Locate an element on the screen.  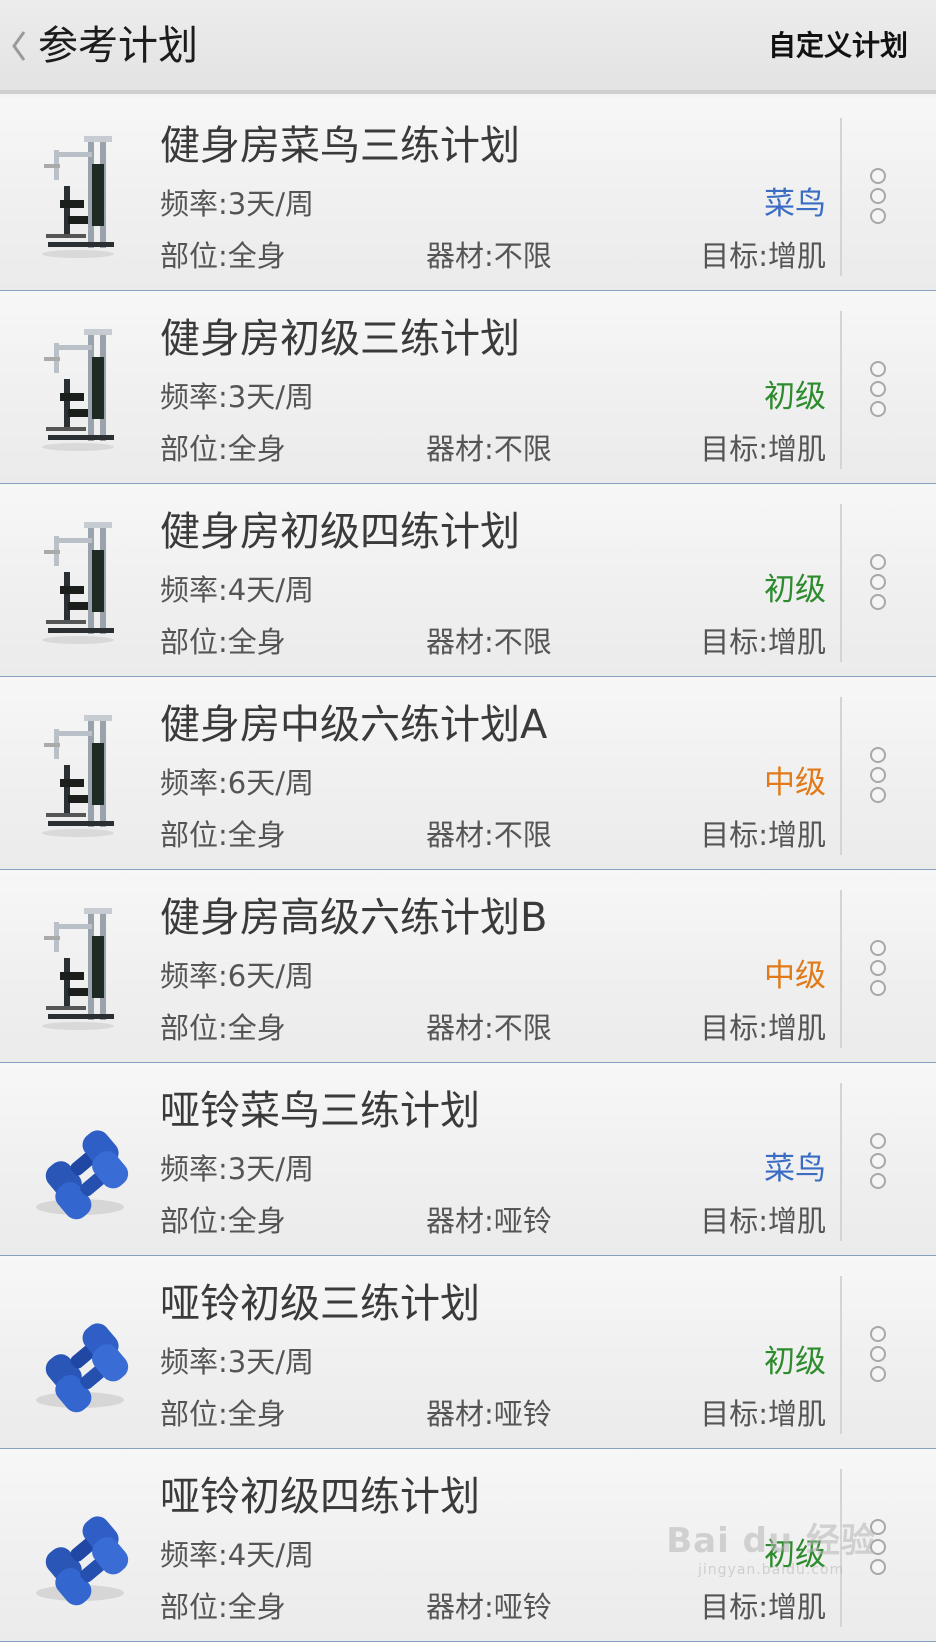
plan-title: 健身房初级四练计划 is located at coordinates (340, 532).